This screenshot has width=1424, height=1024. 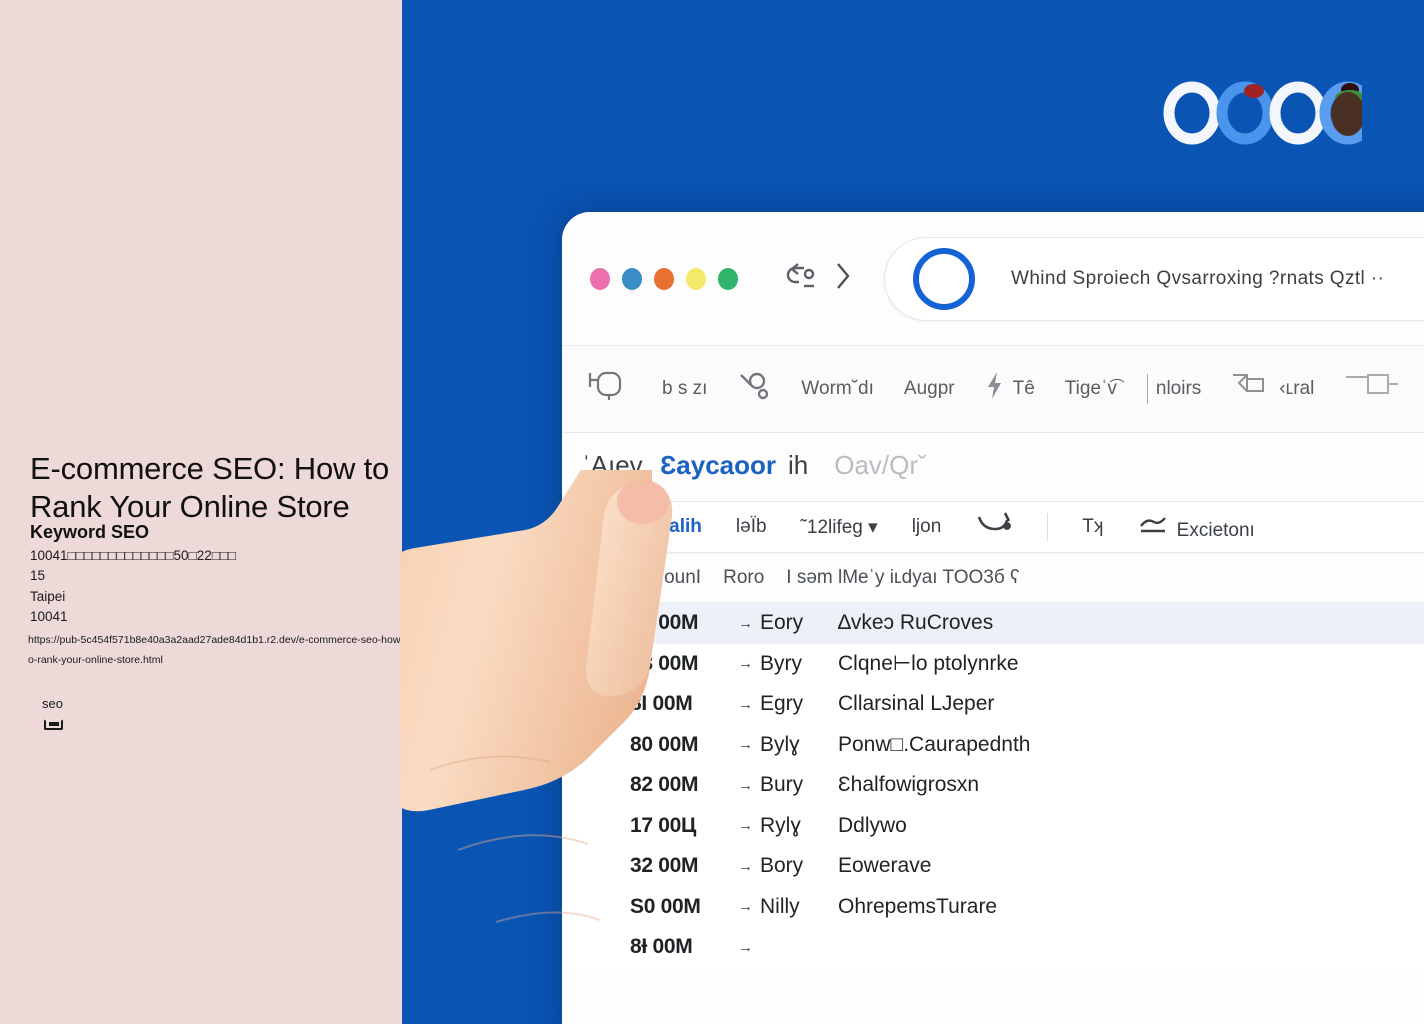 I want to click on column-header-2: Roro, so click(x=743, y=578).